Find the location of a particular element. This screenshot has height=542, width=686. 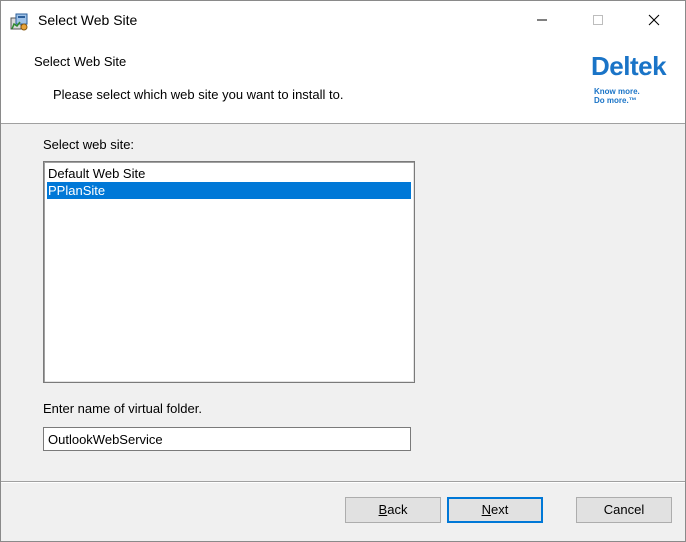

logo-wordmark: Deltek is located at coordinates (629, 66).